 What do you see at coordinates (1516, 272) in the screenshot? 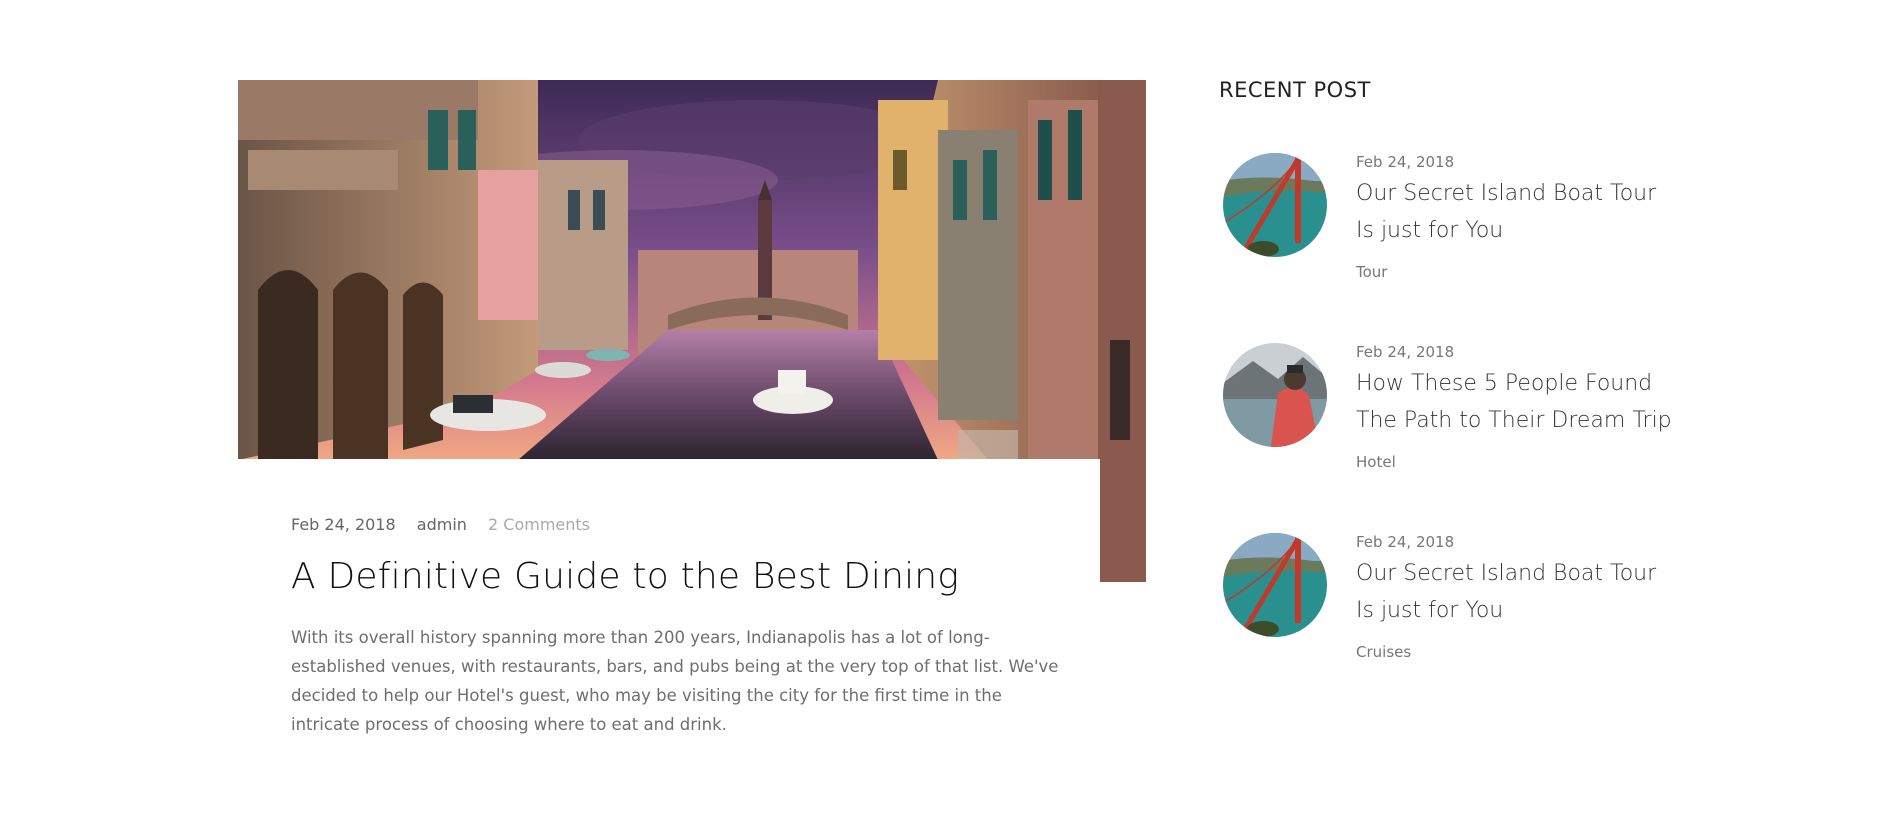
I see `recent-post-category: Tour` at bounding box center [1516, 272].